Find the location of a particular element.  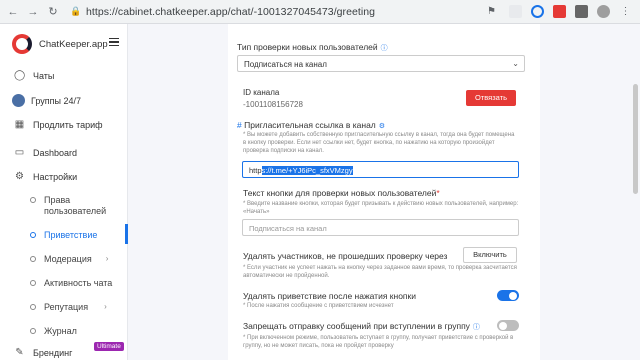

logo-icon is located at coordinates (22, 44).